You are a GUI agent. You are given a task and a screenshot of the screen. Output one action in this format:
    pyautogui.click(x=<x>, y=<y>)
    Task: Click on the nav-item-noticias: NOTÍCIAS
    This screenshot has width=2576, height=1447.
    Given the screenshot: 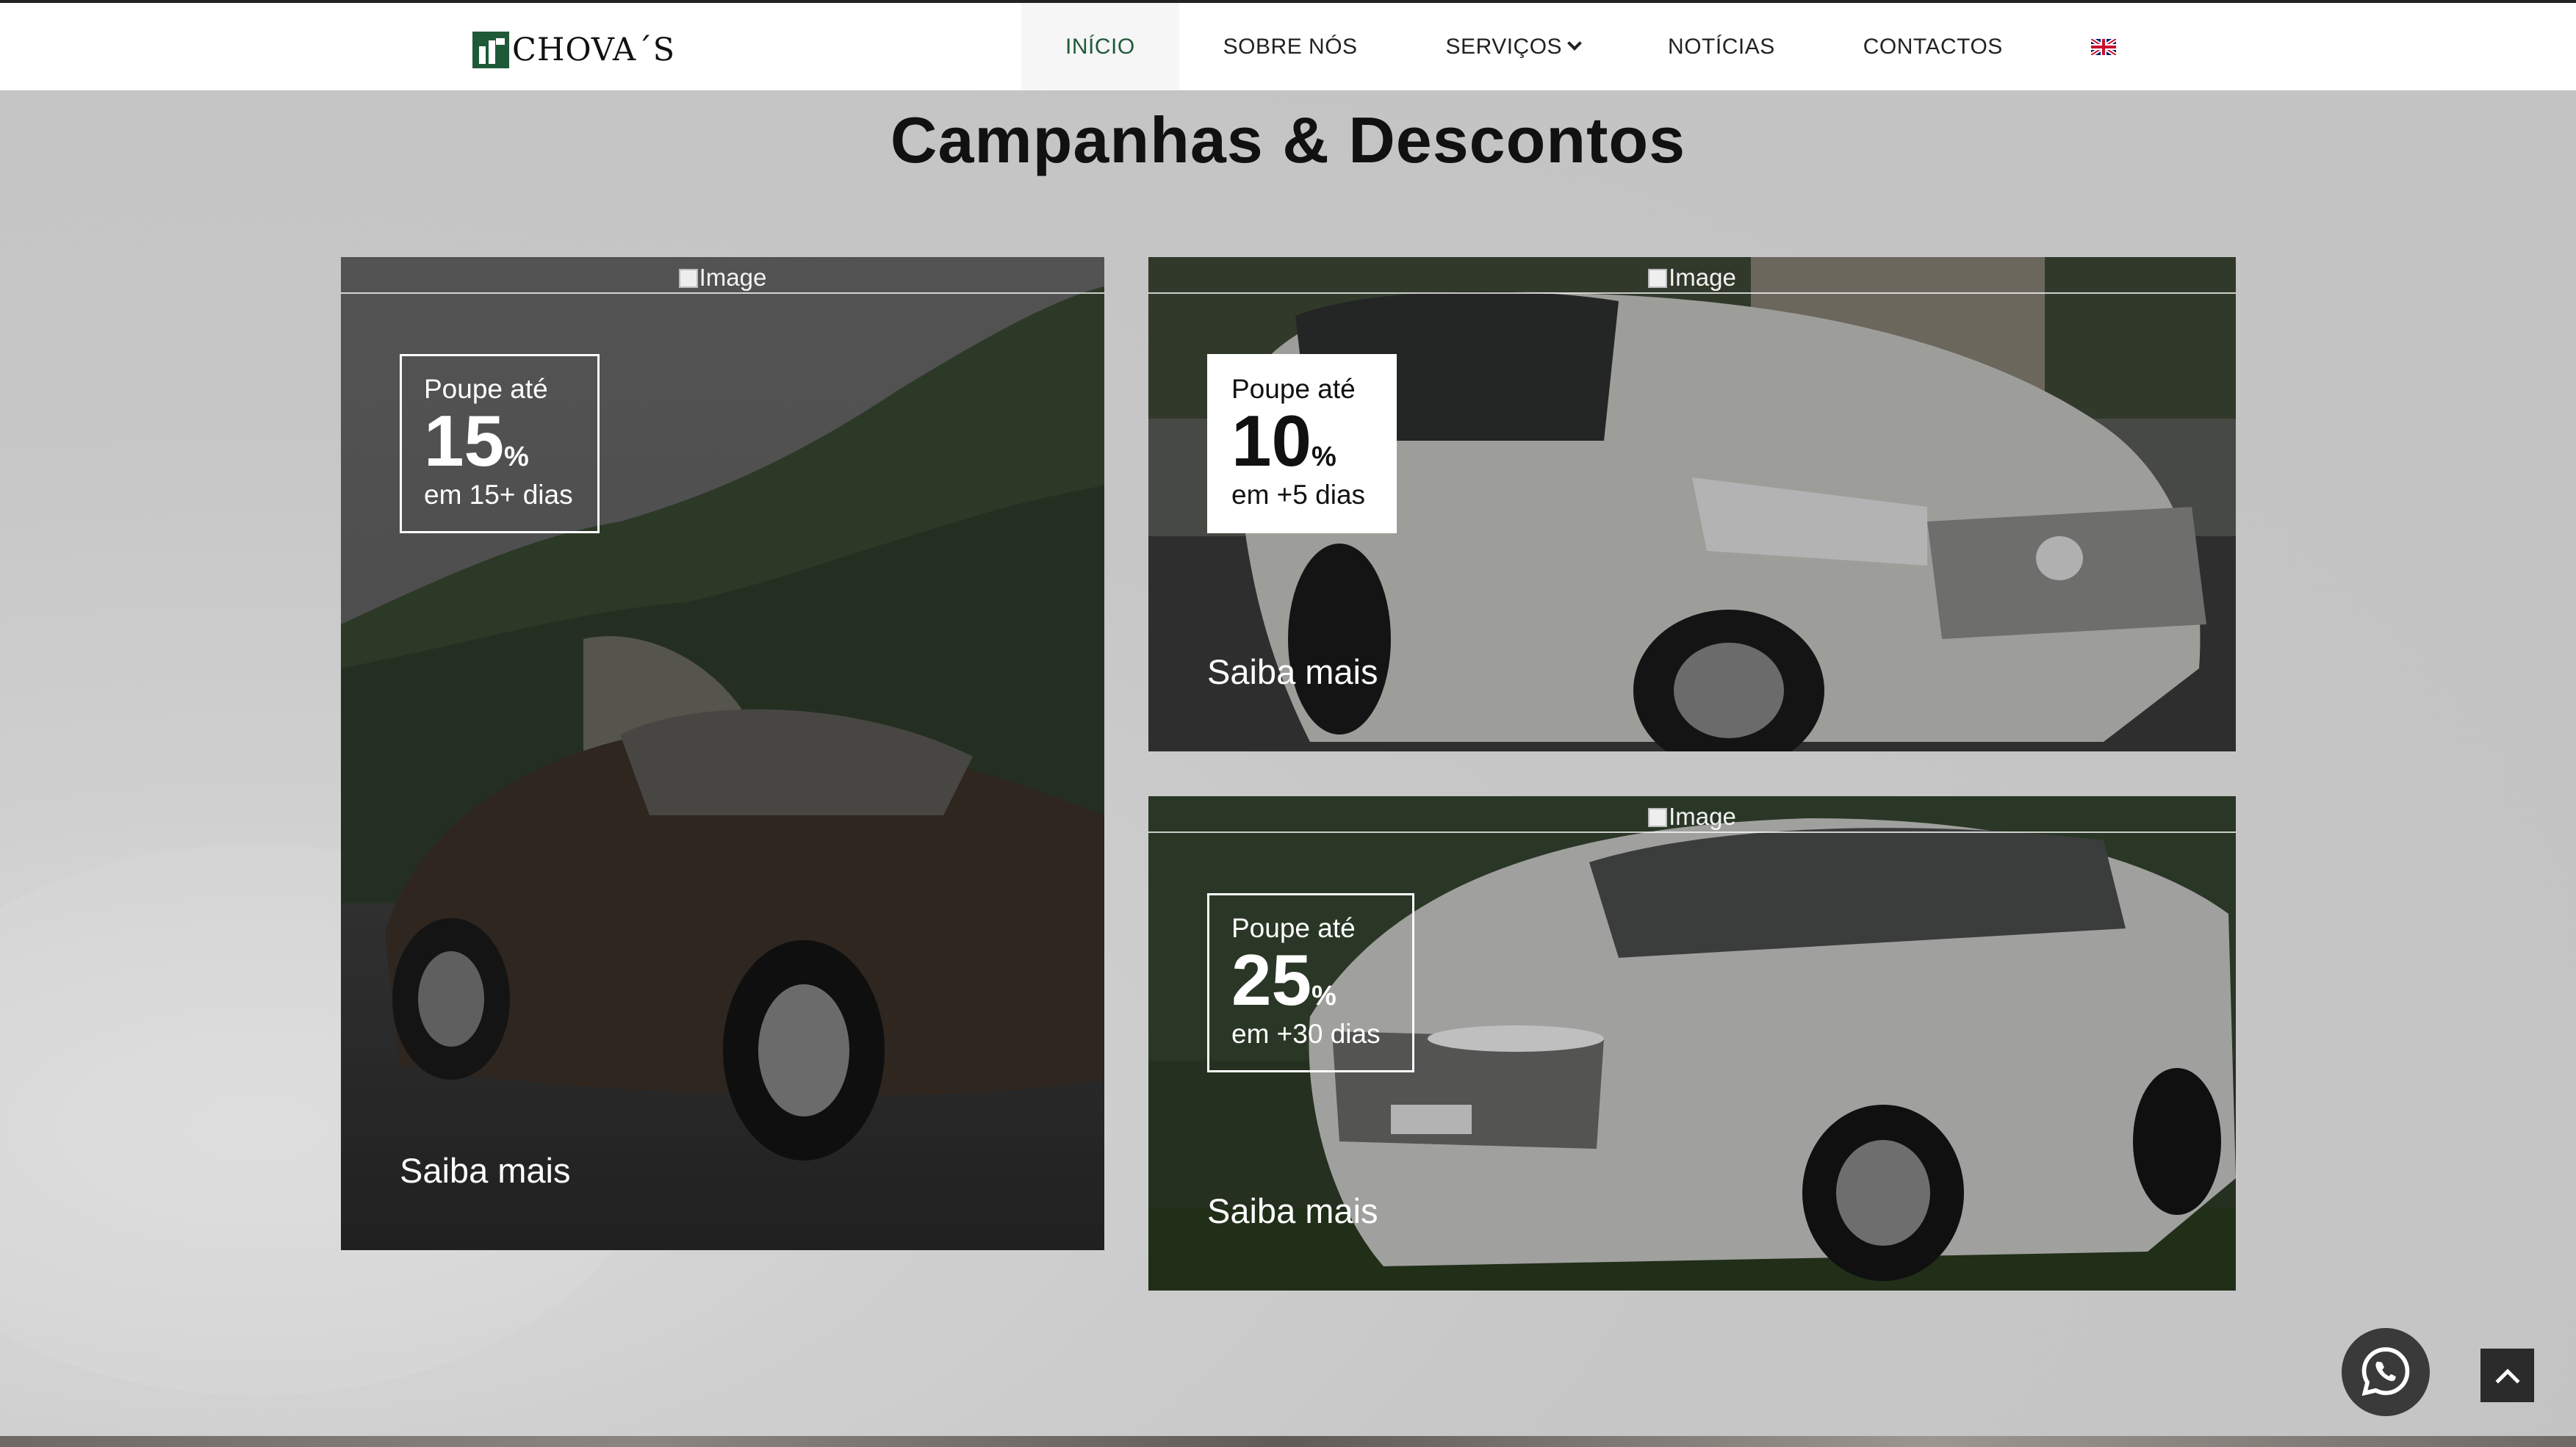 What is the action you would take?
    pyautogui.click(x=1721, y=46)
    